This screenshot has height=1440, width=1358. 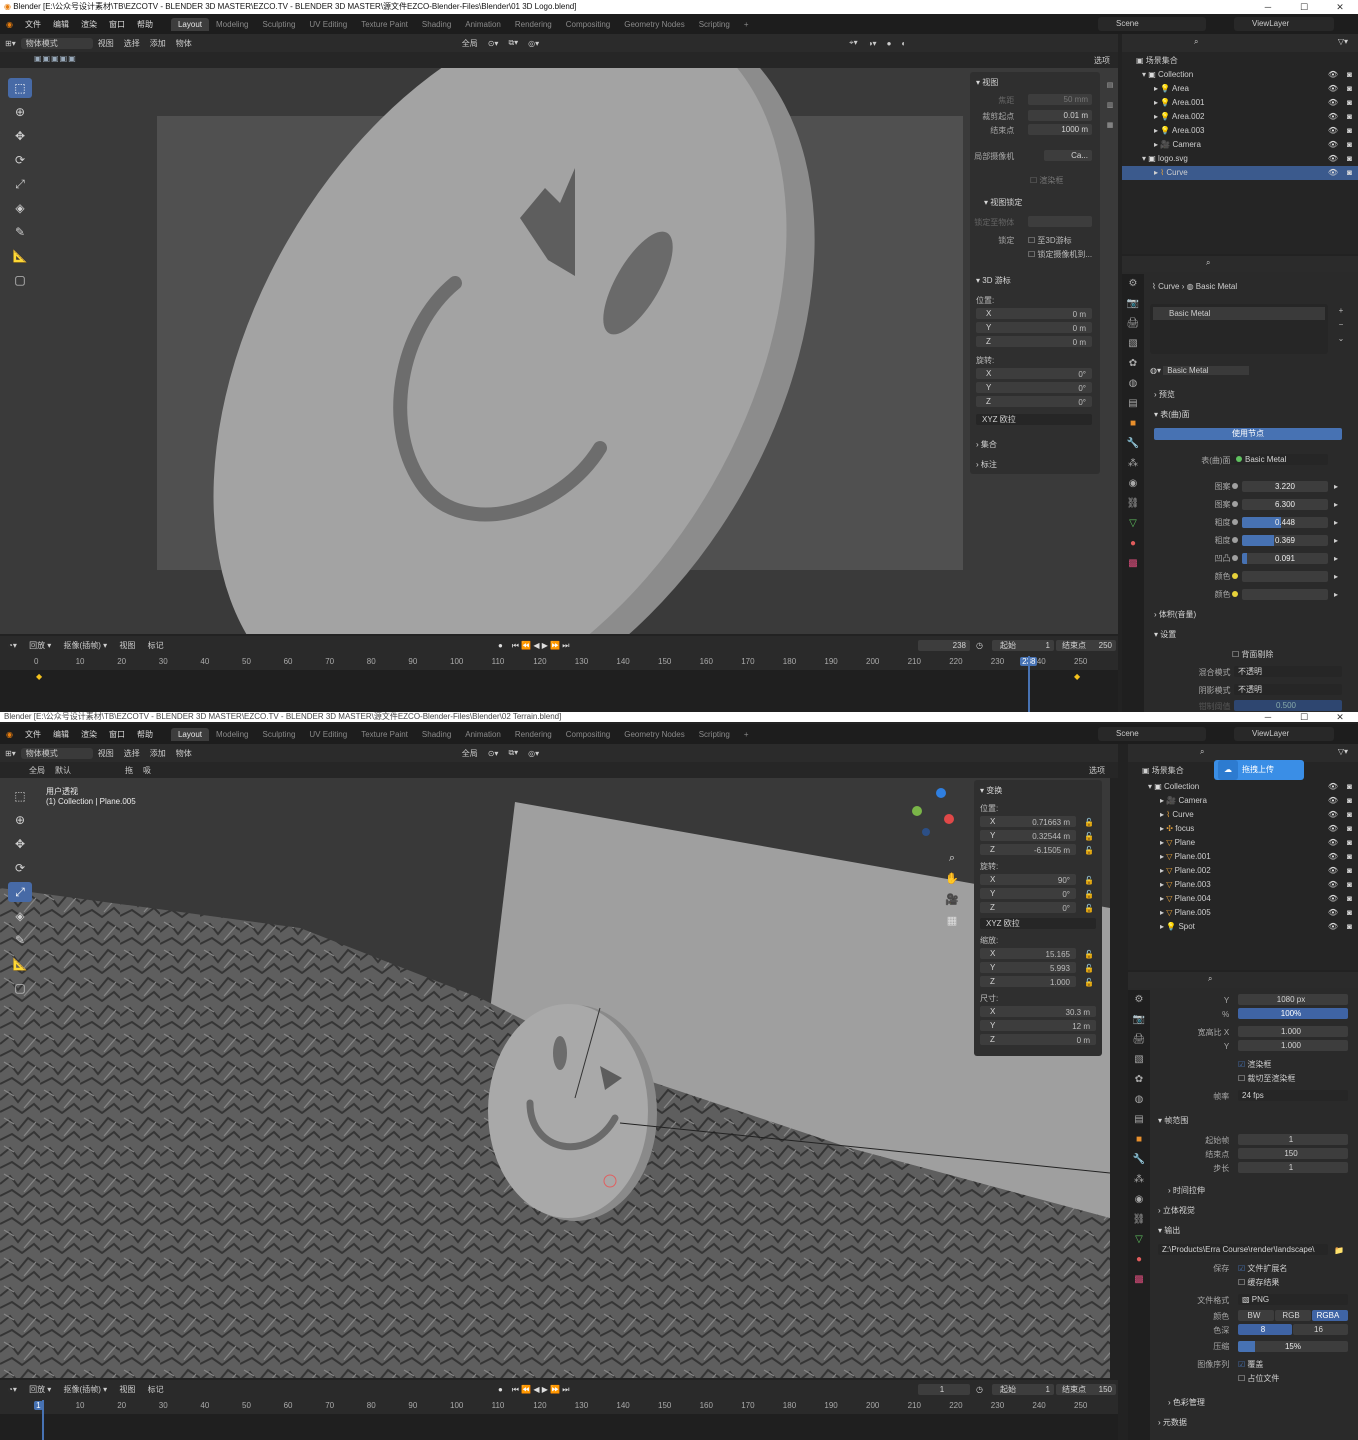 What do you see at coordinates (328, 24) in the screenshot?
I see `tab-uv-editing: UV Editing` at bounding box center [328, 24].